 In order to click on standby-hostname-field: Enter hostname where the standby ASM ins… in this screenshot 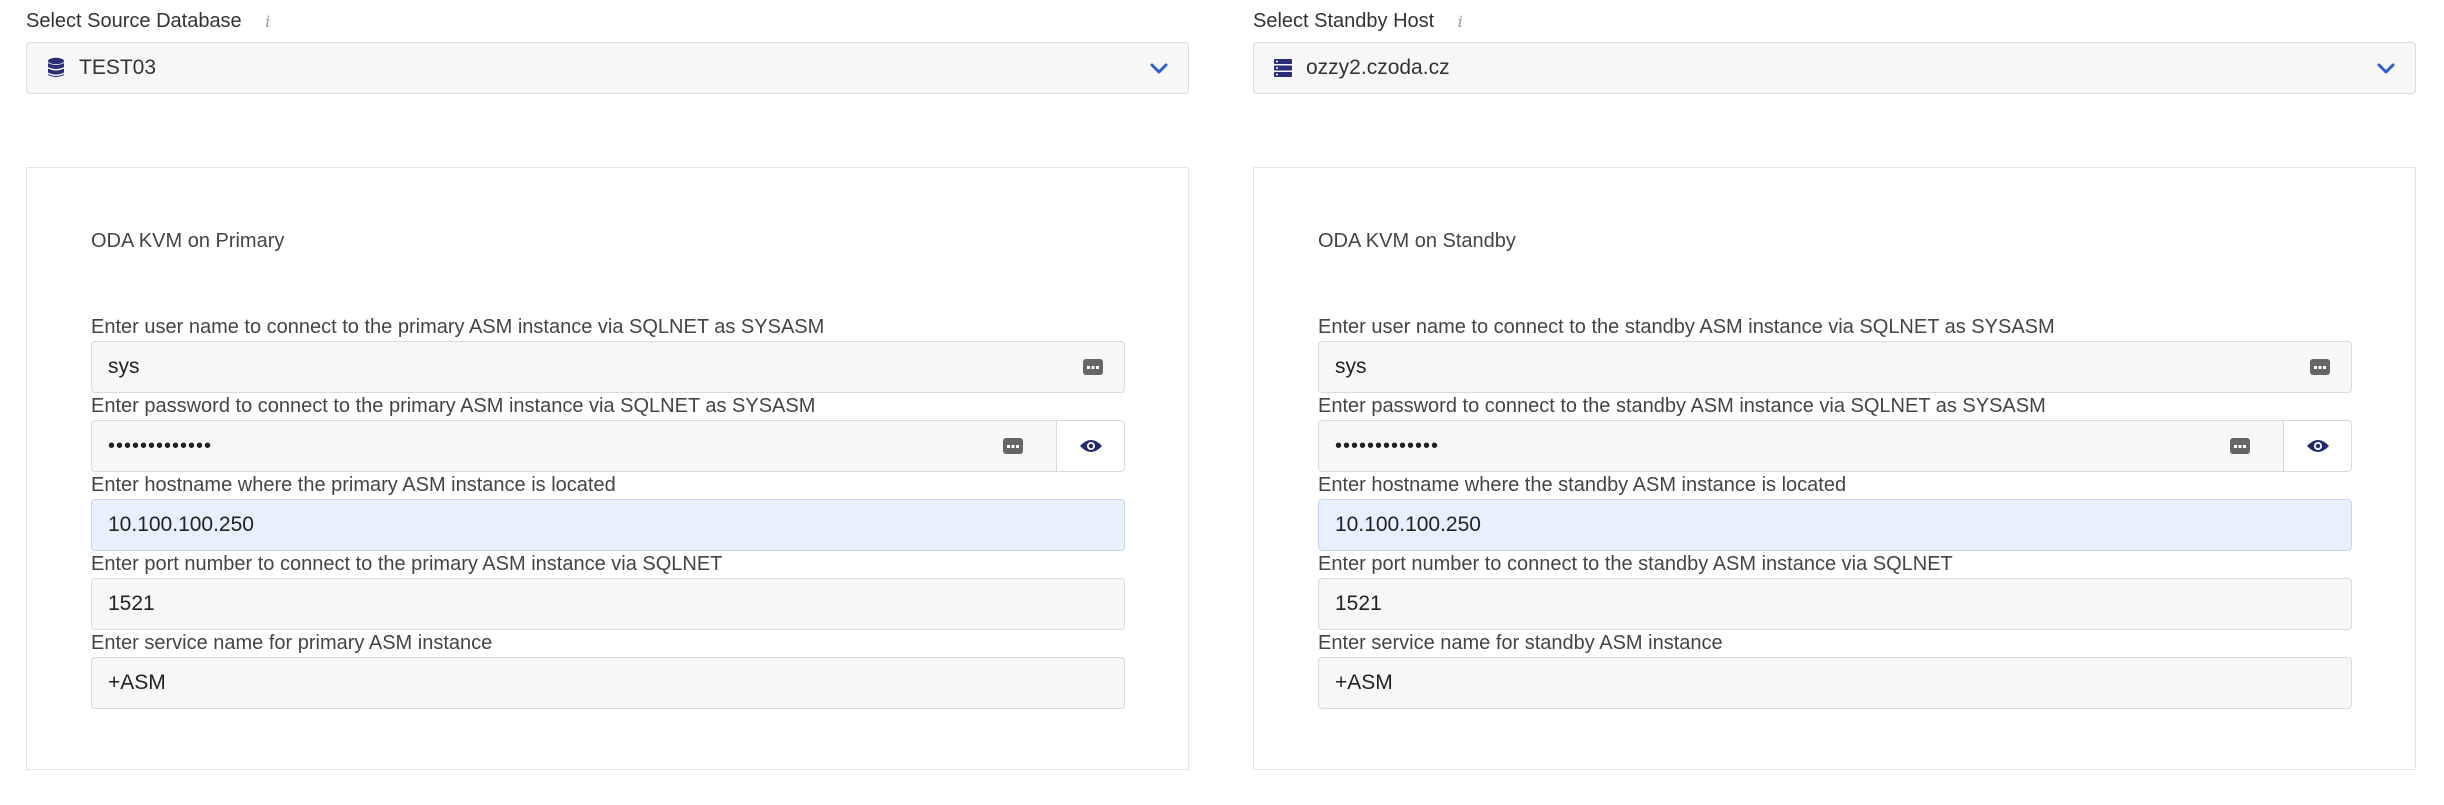, I will do `click(1835, 512)`.